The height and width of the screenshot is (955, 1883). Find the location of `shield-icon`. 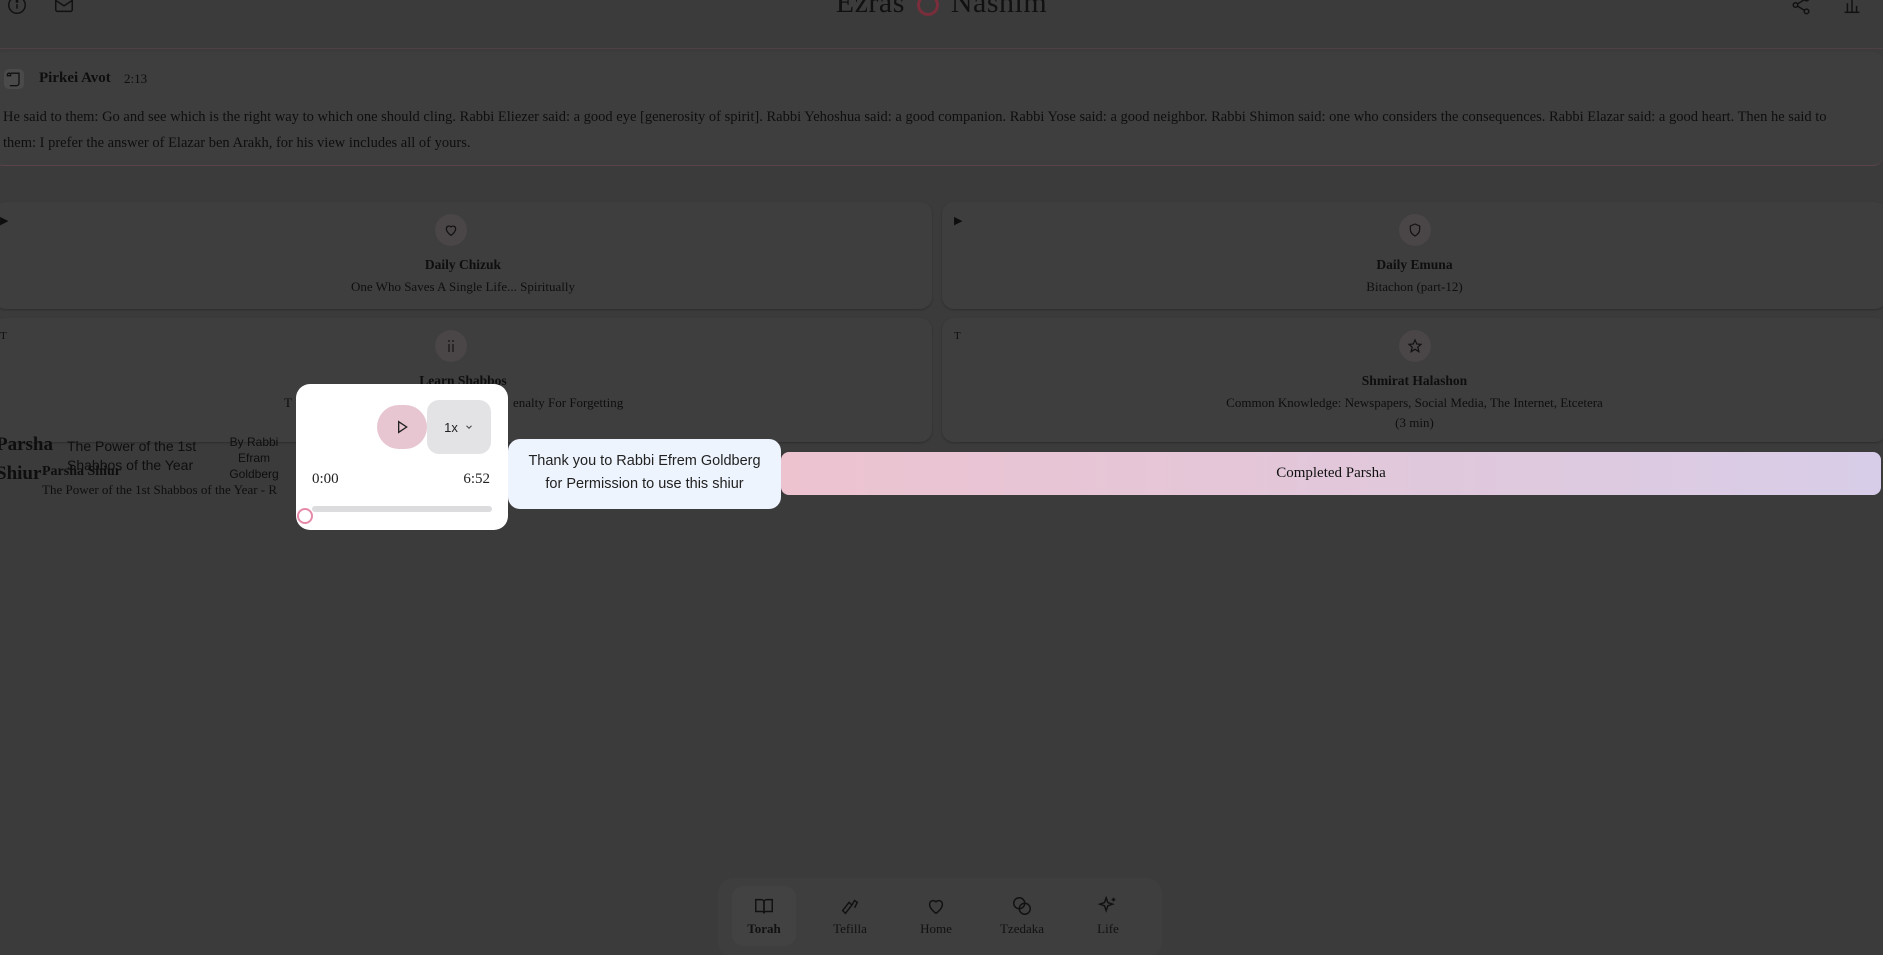

shield-icon is located at coordinates (1415, 230).